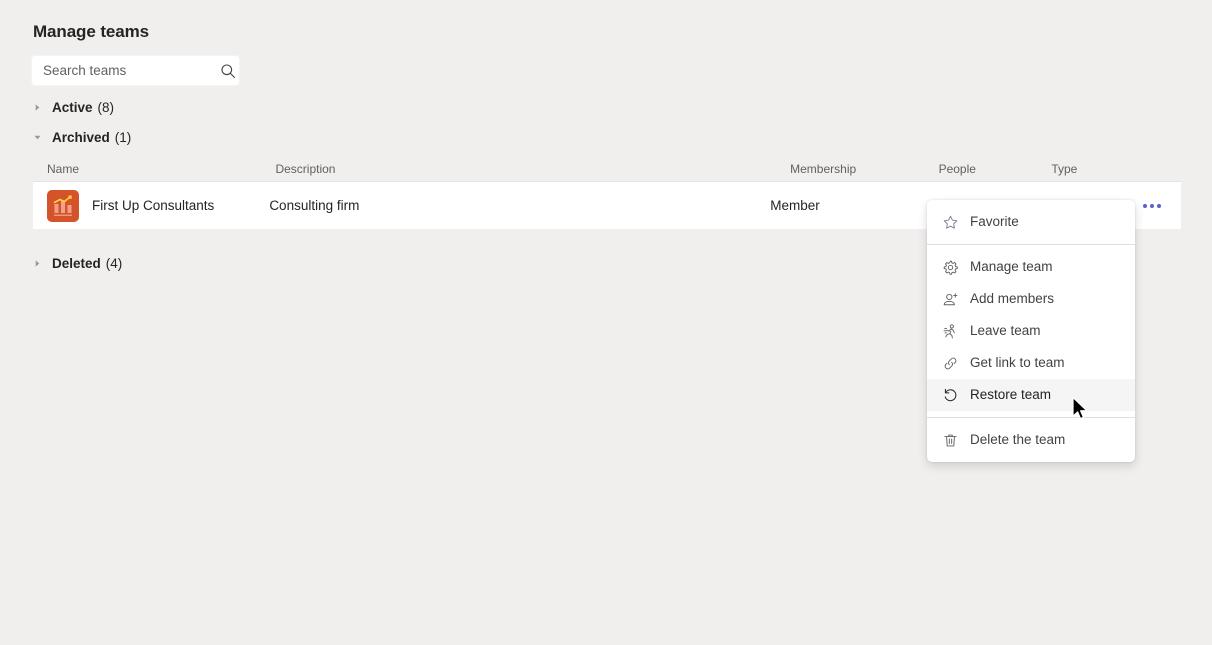 The width and height of the screenshot is (1212, 645). Describe the element at coordinates (153, 205) in the screenshot. I see `team-name-label: First Up Consultants` at that location.